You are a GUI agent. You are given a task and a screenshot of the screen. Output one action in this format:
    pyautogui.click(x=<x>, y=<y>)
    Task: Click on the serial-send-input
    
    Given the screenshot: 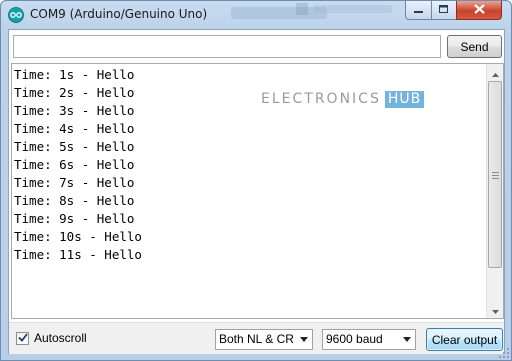 What is the action you would take?
    pyautogui.click(x=227, y=46)
    